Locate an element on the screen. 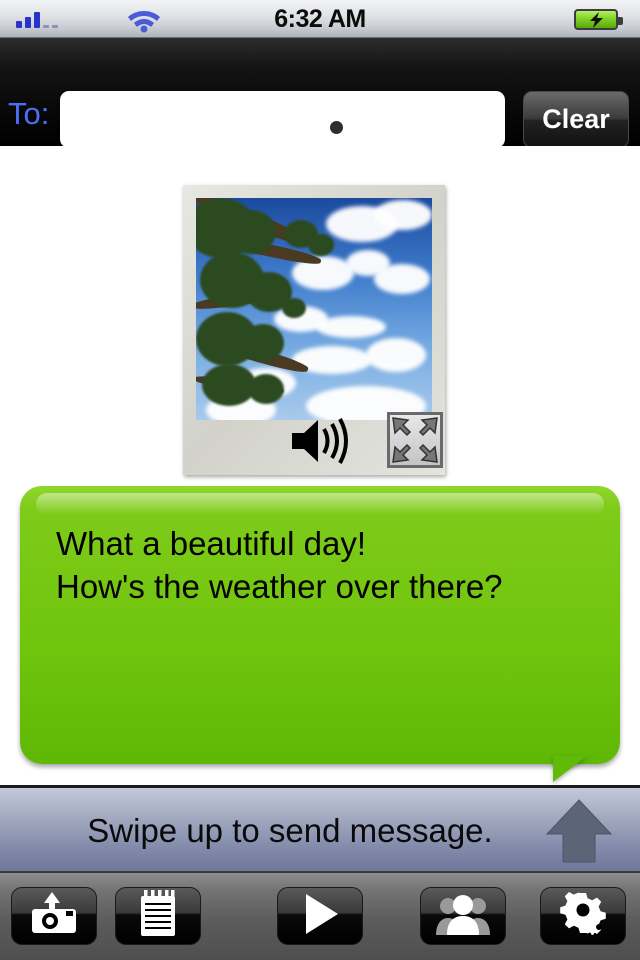 This screenshot has width=640, height=960. camera-upload-button is located at coordinates (54, 916).